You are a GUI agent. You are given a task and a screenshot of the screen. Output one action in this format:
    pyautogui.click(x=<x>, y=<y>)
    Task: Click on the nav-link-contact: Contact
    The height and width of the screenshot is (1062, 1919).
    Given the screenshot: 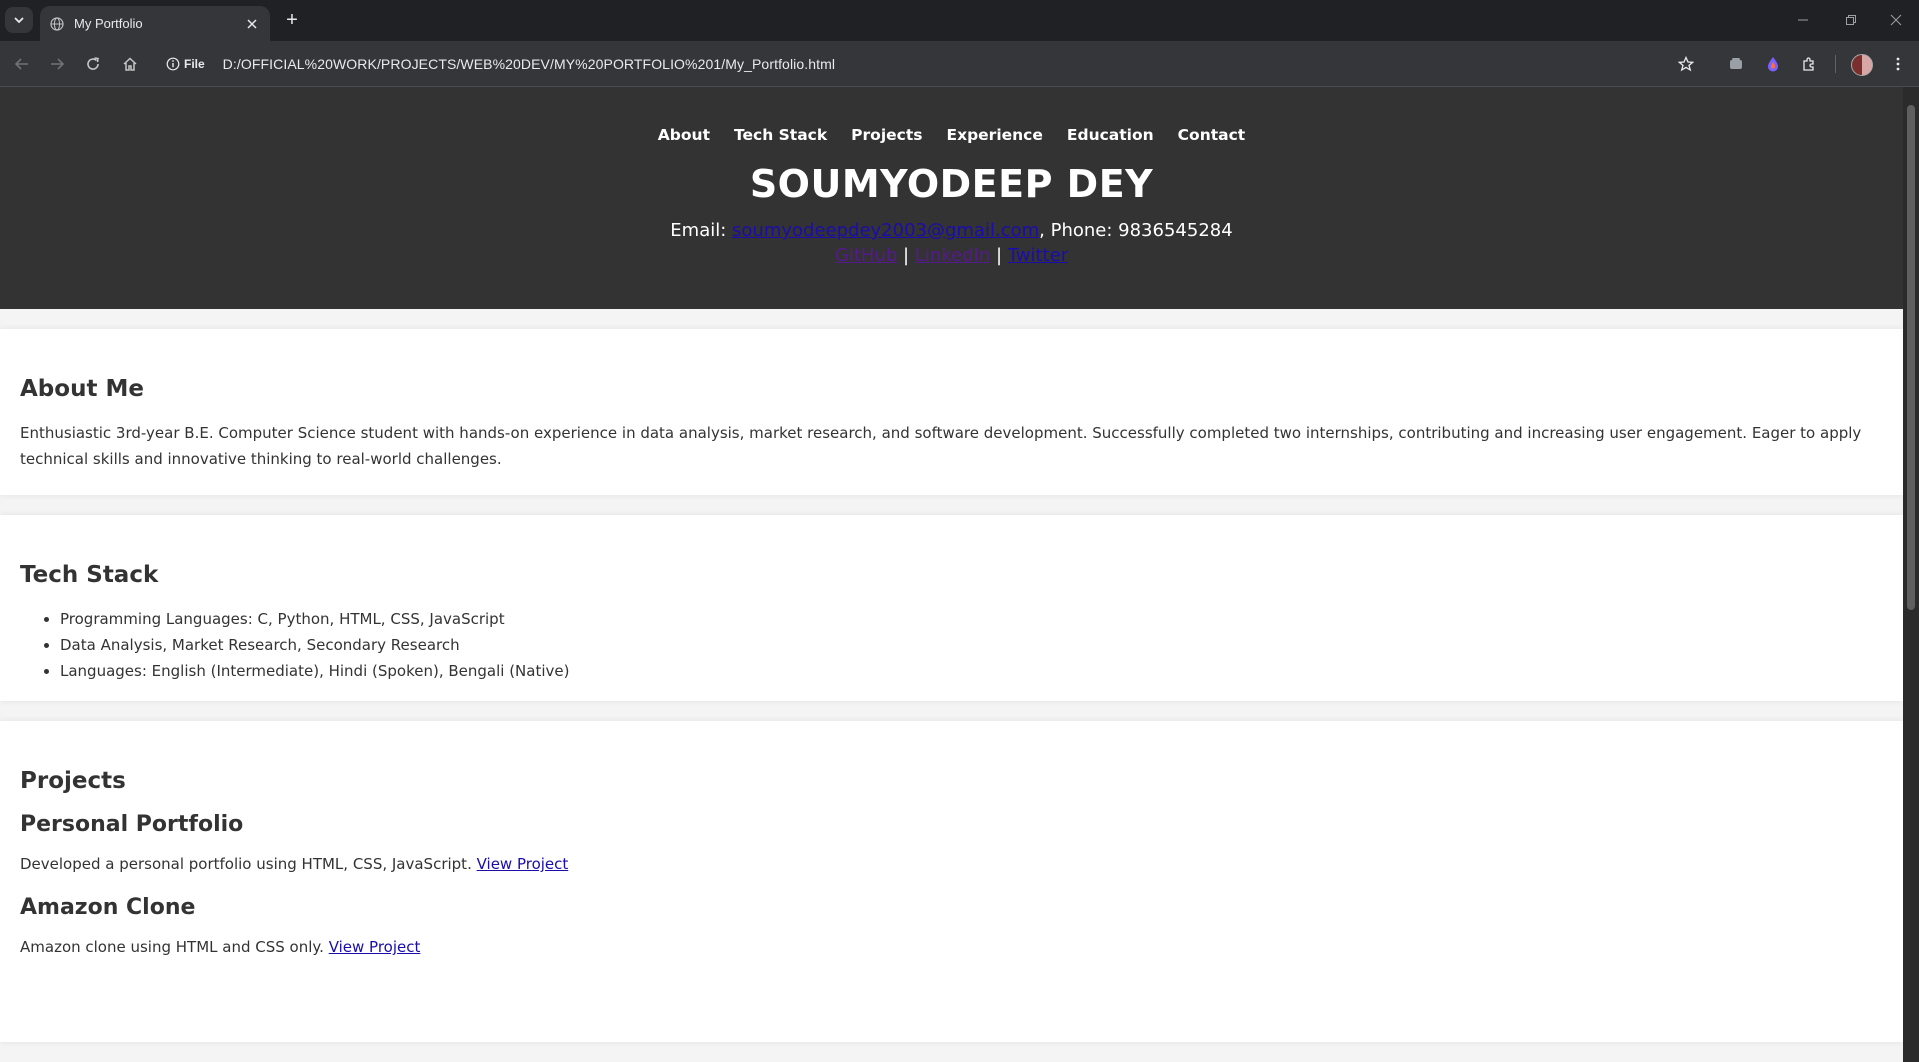 What is the action you would take?
    pyautogui.click(x=1212, y=135)
    